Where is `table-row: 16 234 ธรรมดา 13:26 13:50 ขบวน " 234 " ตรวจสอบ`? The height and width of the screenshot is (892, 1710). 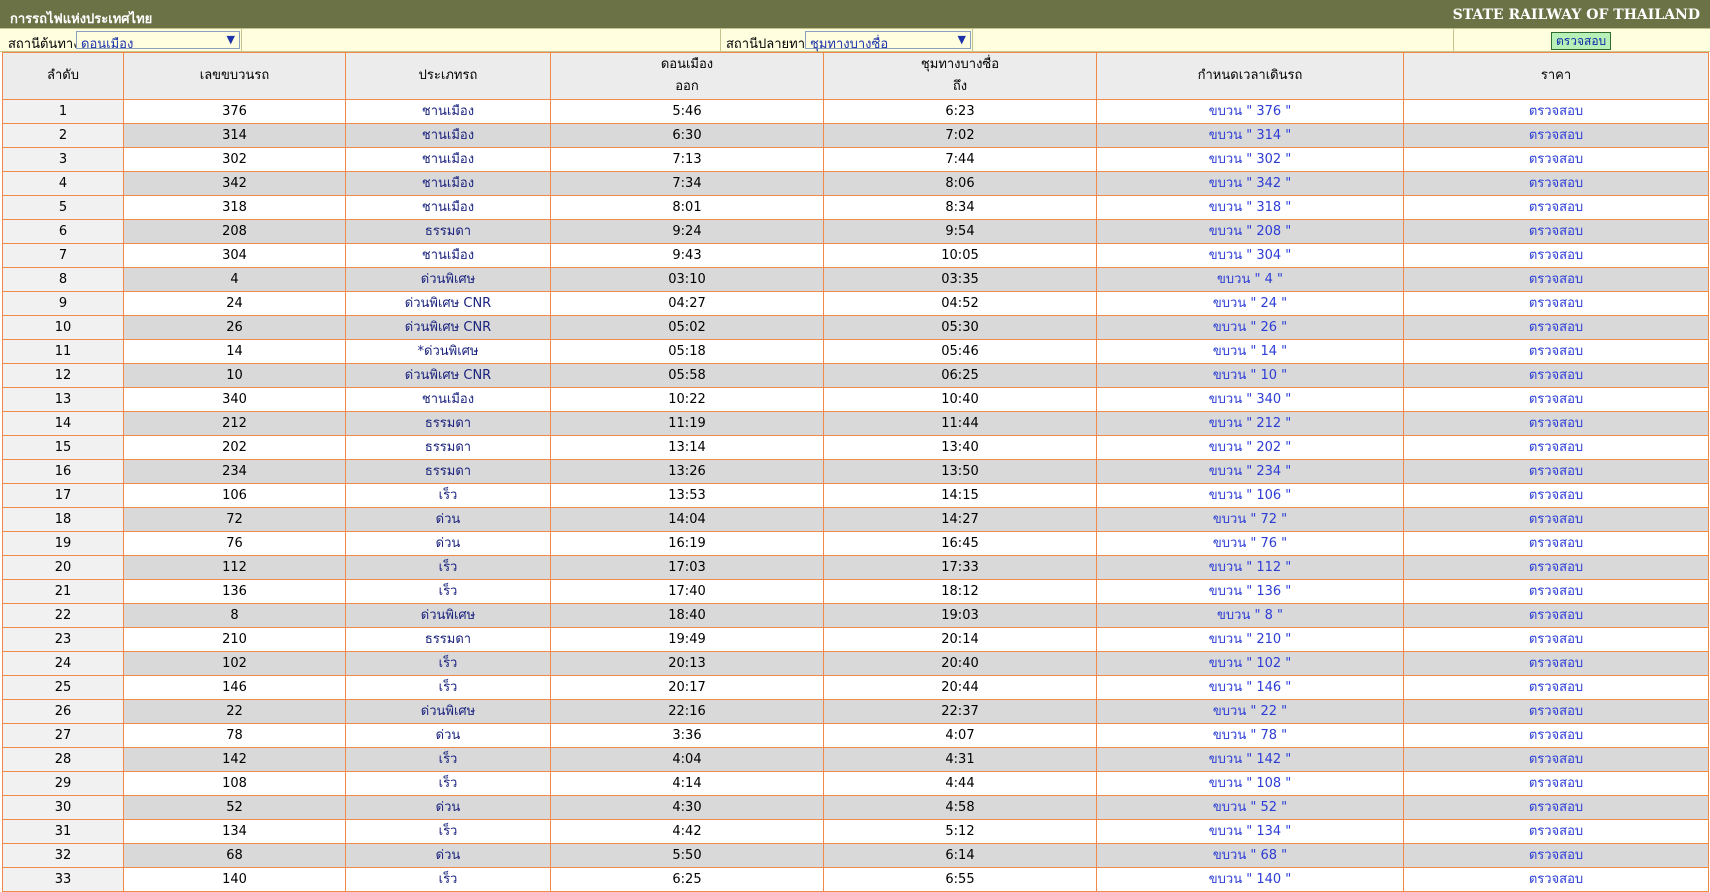
table-row: 16 234 ธรรมดา 13:26 13:50 ขบวน " 234 " ตรวจสอบ is located at coordinates (855, 471).